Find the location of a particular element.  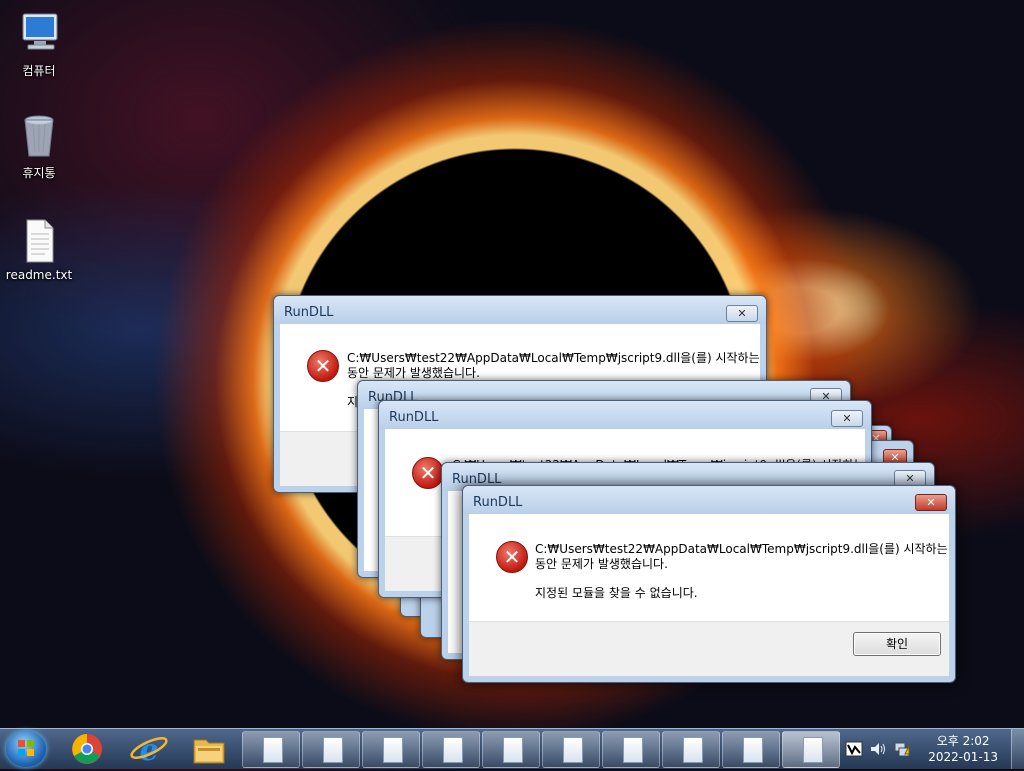

clock-date: 2022-01-13 is located at coordinates (963, 757).